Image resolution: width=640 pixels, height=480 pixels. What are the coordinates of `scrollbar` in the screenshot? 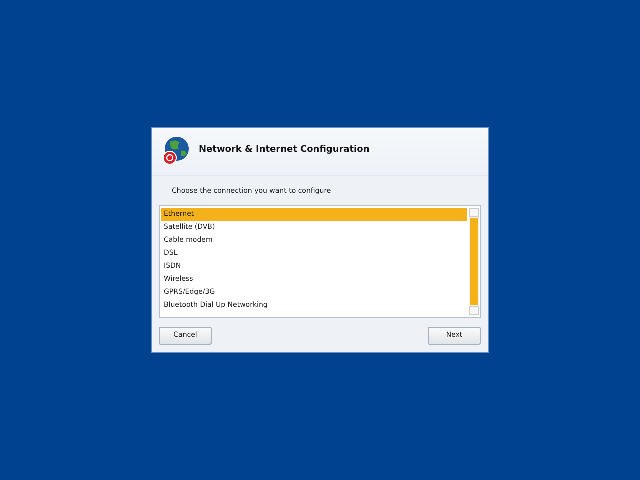 It's located at (474, 261).